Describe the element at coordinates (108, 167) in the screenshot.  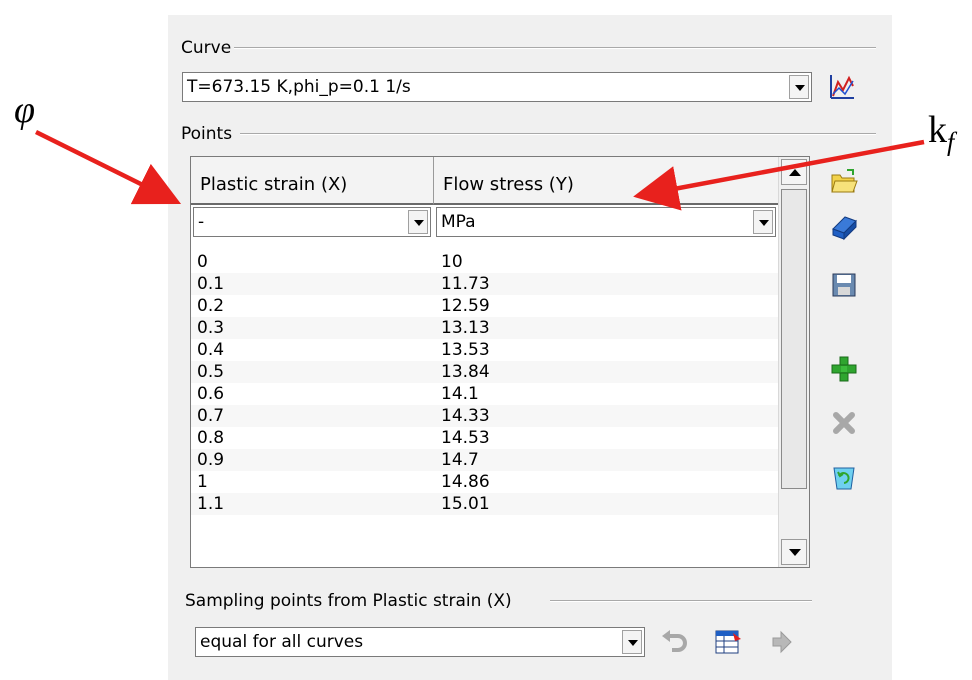
I see `phi-arrow` at that location.